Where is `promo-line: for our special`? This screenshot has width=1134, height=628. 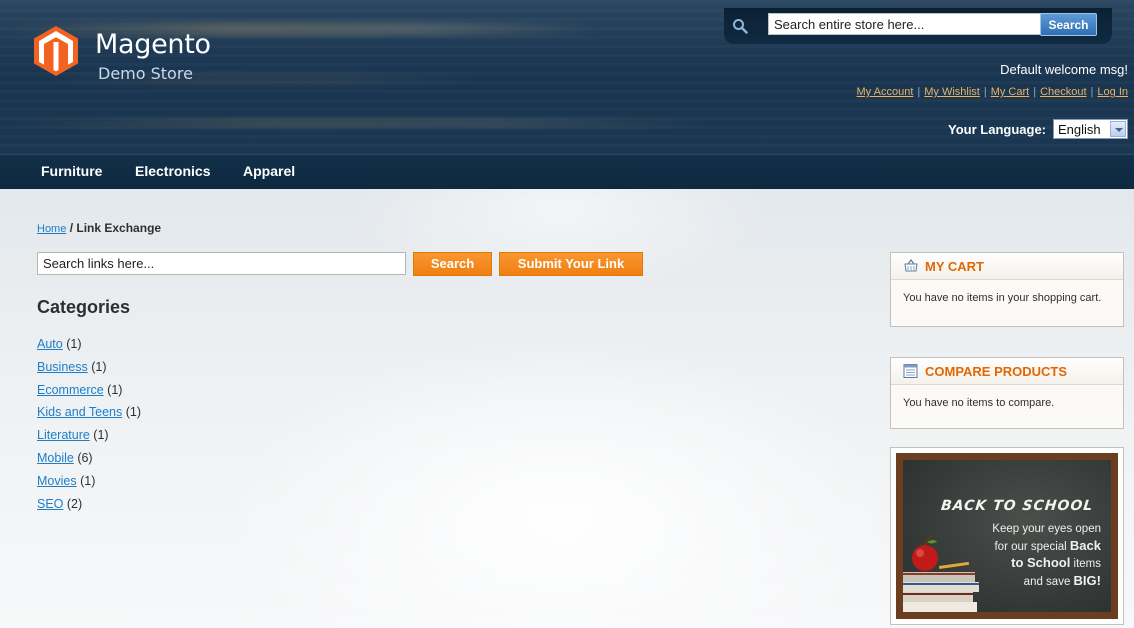
promo-line: for our special is located at coordinates (1032, 546).